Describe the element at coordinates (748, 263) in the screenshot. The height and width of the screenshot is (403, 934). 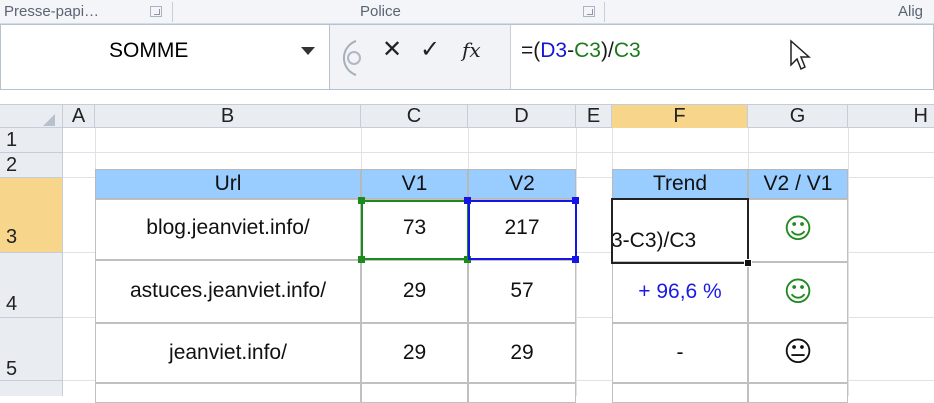
I see `fill-handle` at that location.